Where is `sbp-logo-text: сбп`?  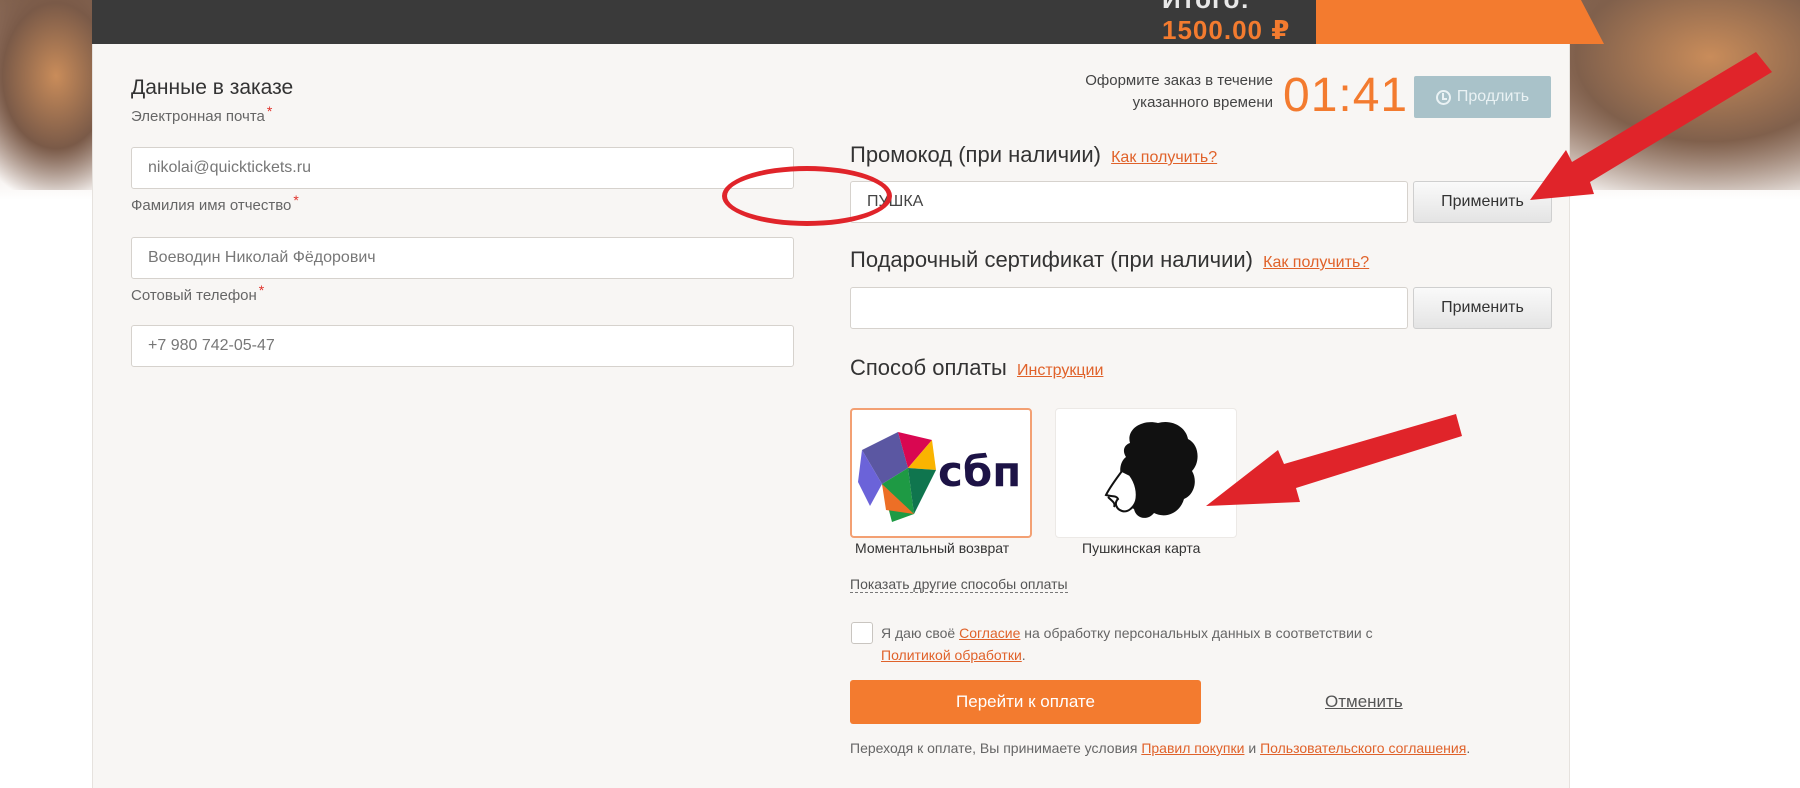
sbp-logo-text: сбп is located at coordinates (979, 471).